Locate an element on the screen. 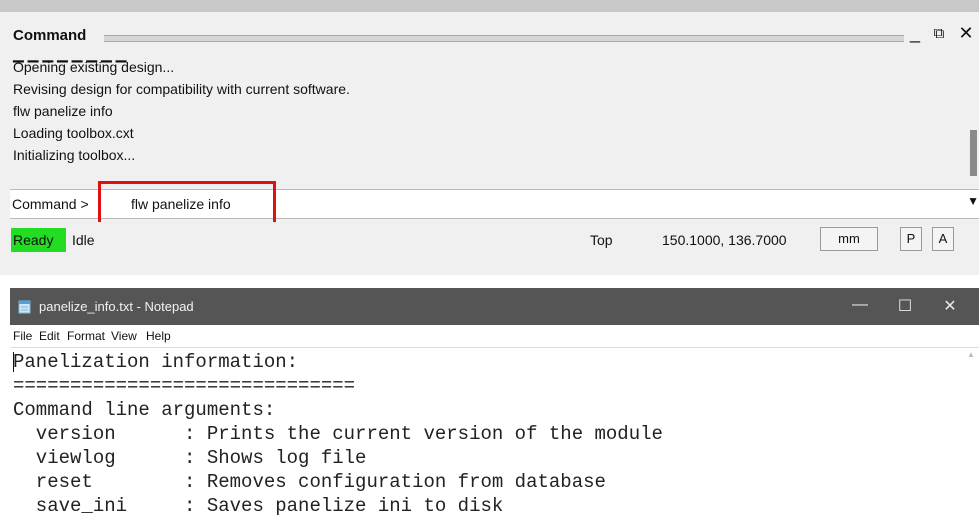 This screenshot has height=526, width=979. command-title-bar: Command _ ⧉ ✕ is located at coordinates (494, 34).